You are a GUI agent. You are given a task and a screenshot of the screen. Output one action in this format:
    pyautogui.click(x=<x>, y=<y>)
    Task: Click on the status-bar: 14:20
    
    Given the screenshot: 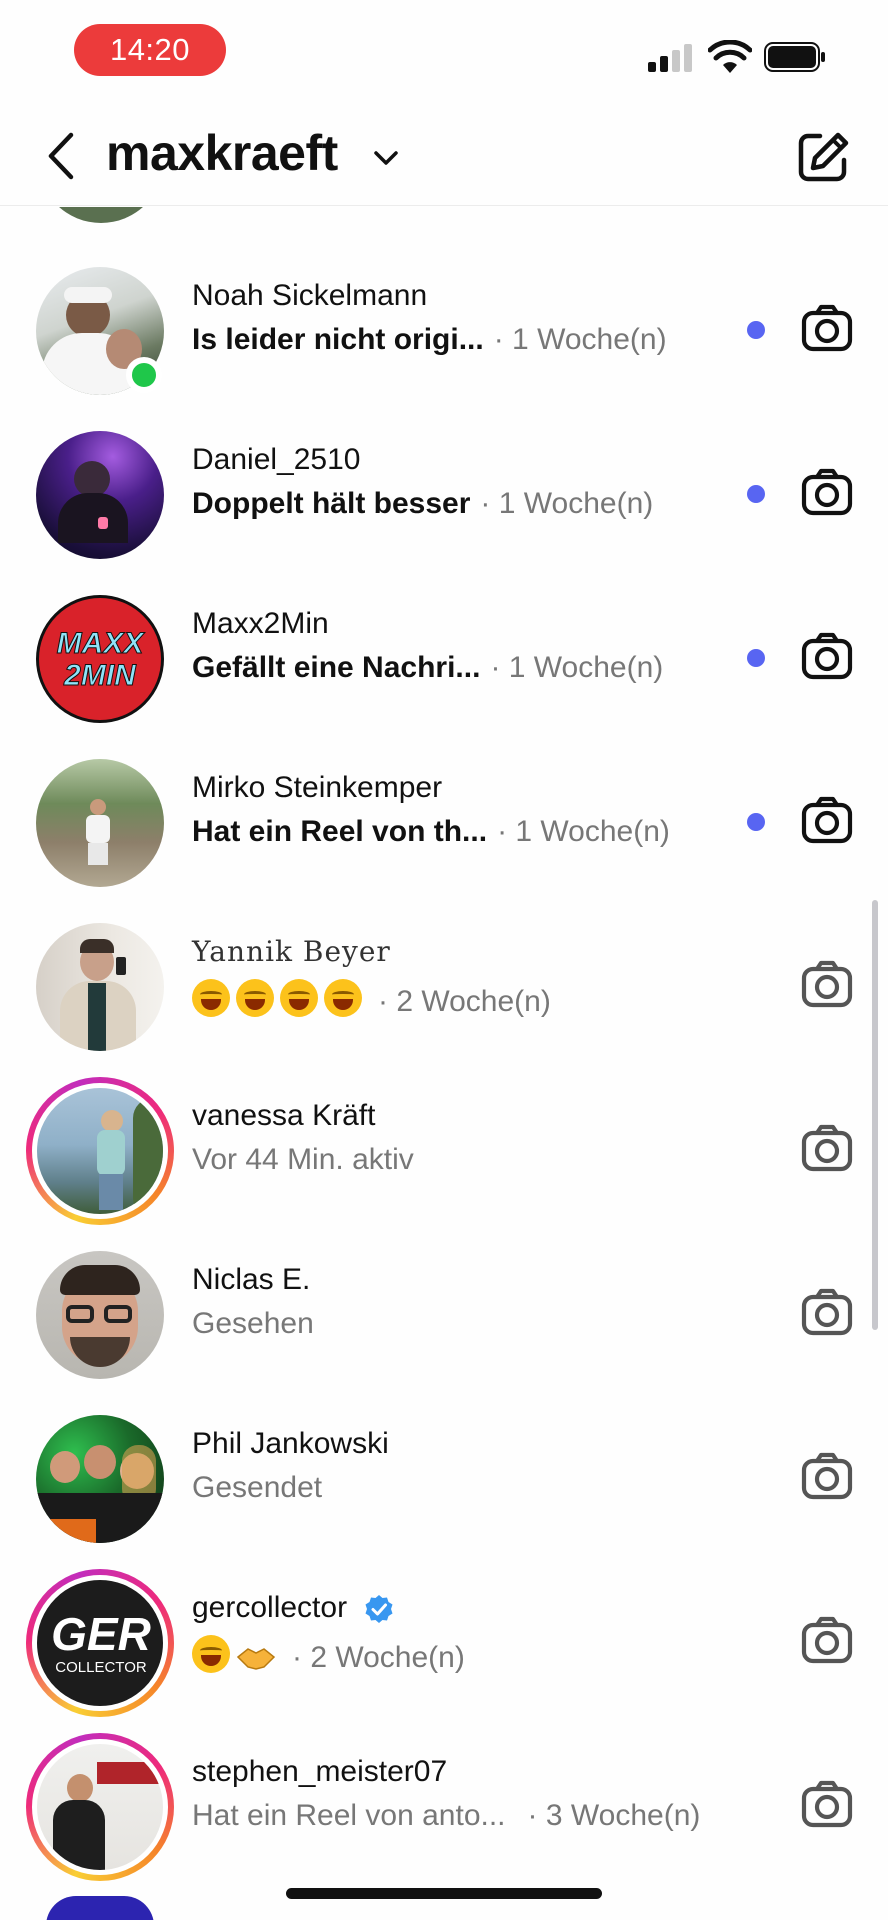 What is the action you would take?
    pyautogui.click(x=444, y=50)
    